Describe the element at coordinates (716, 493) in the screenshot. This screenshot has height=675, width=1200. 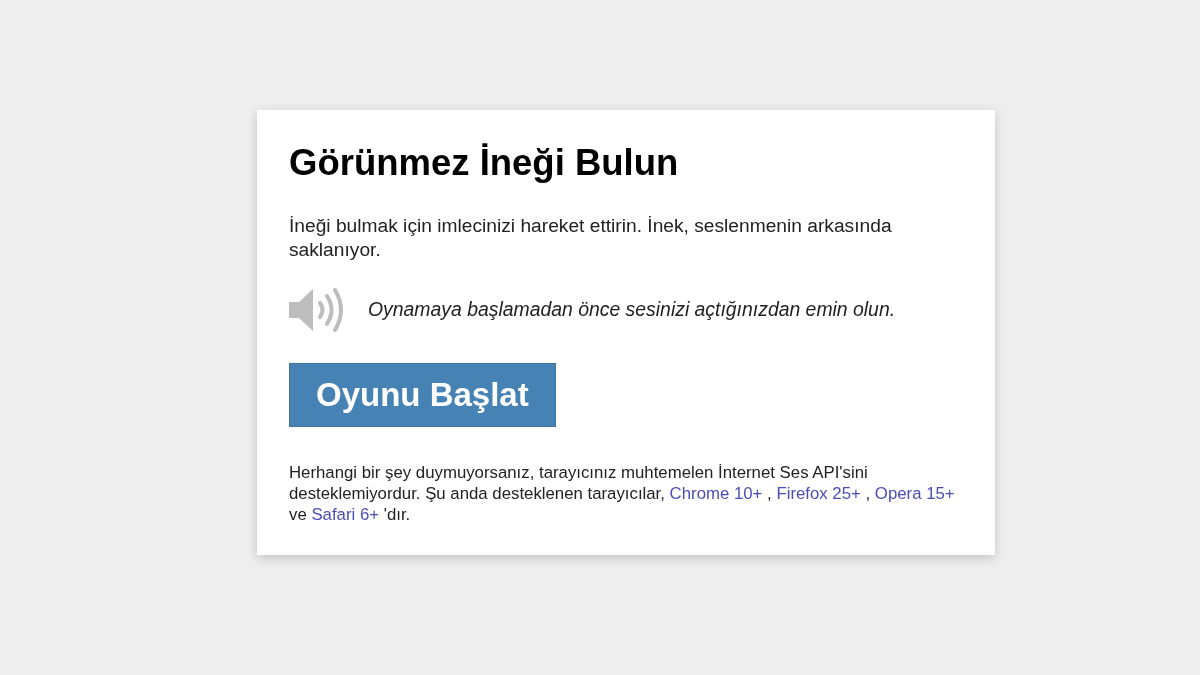
I see `browser-link: Chrome 10+` at that location.